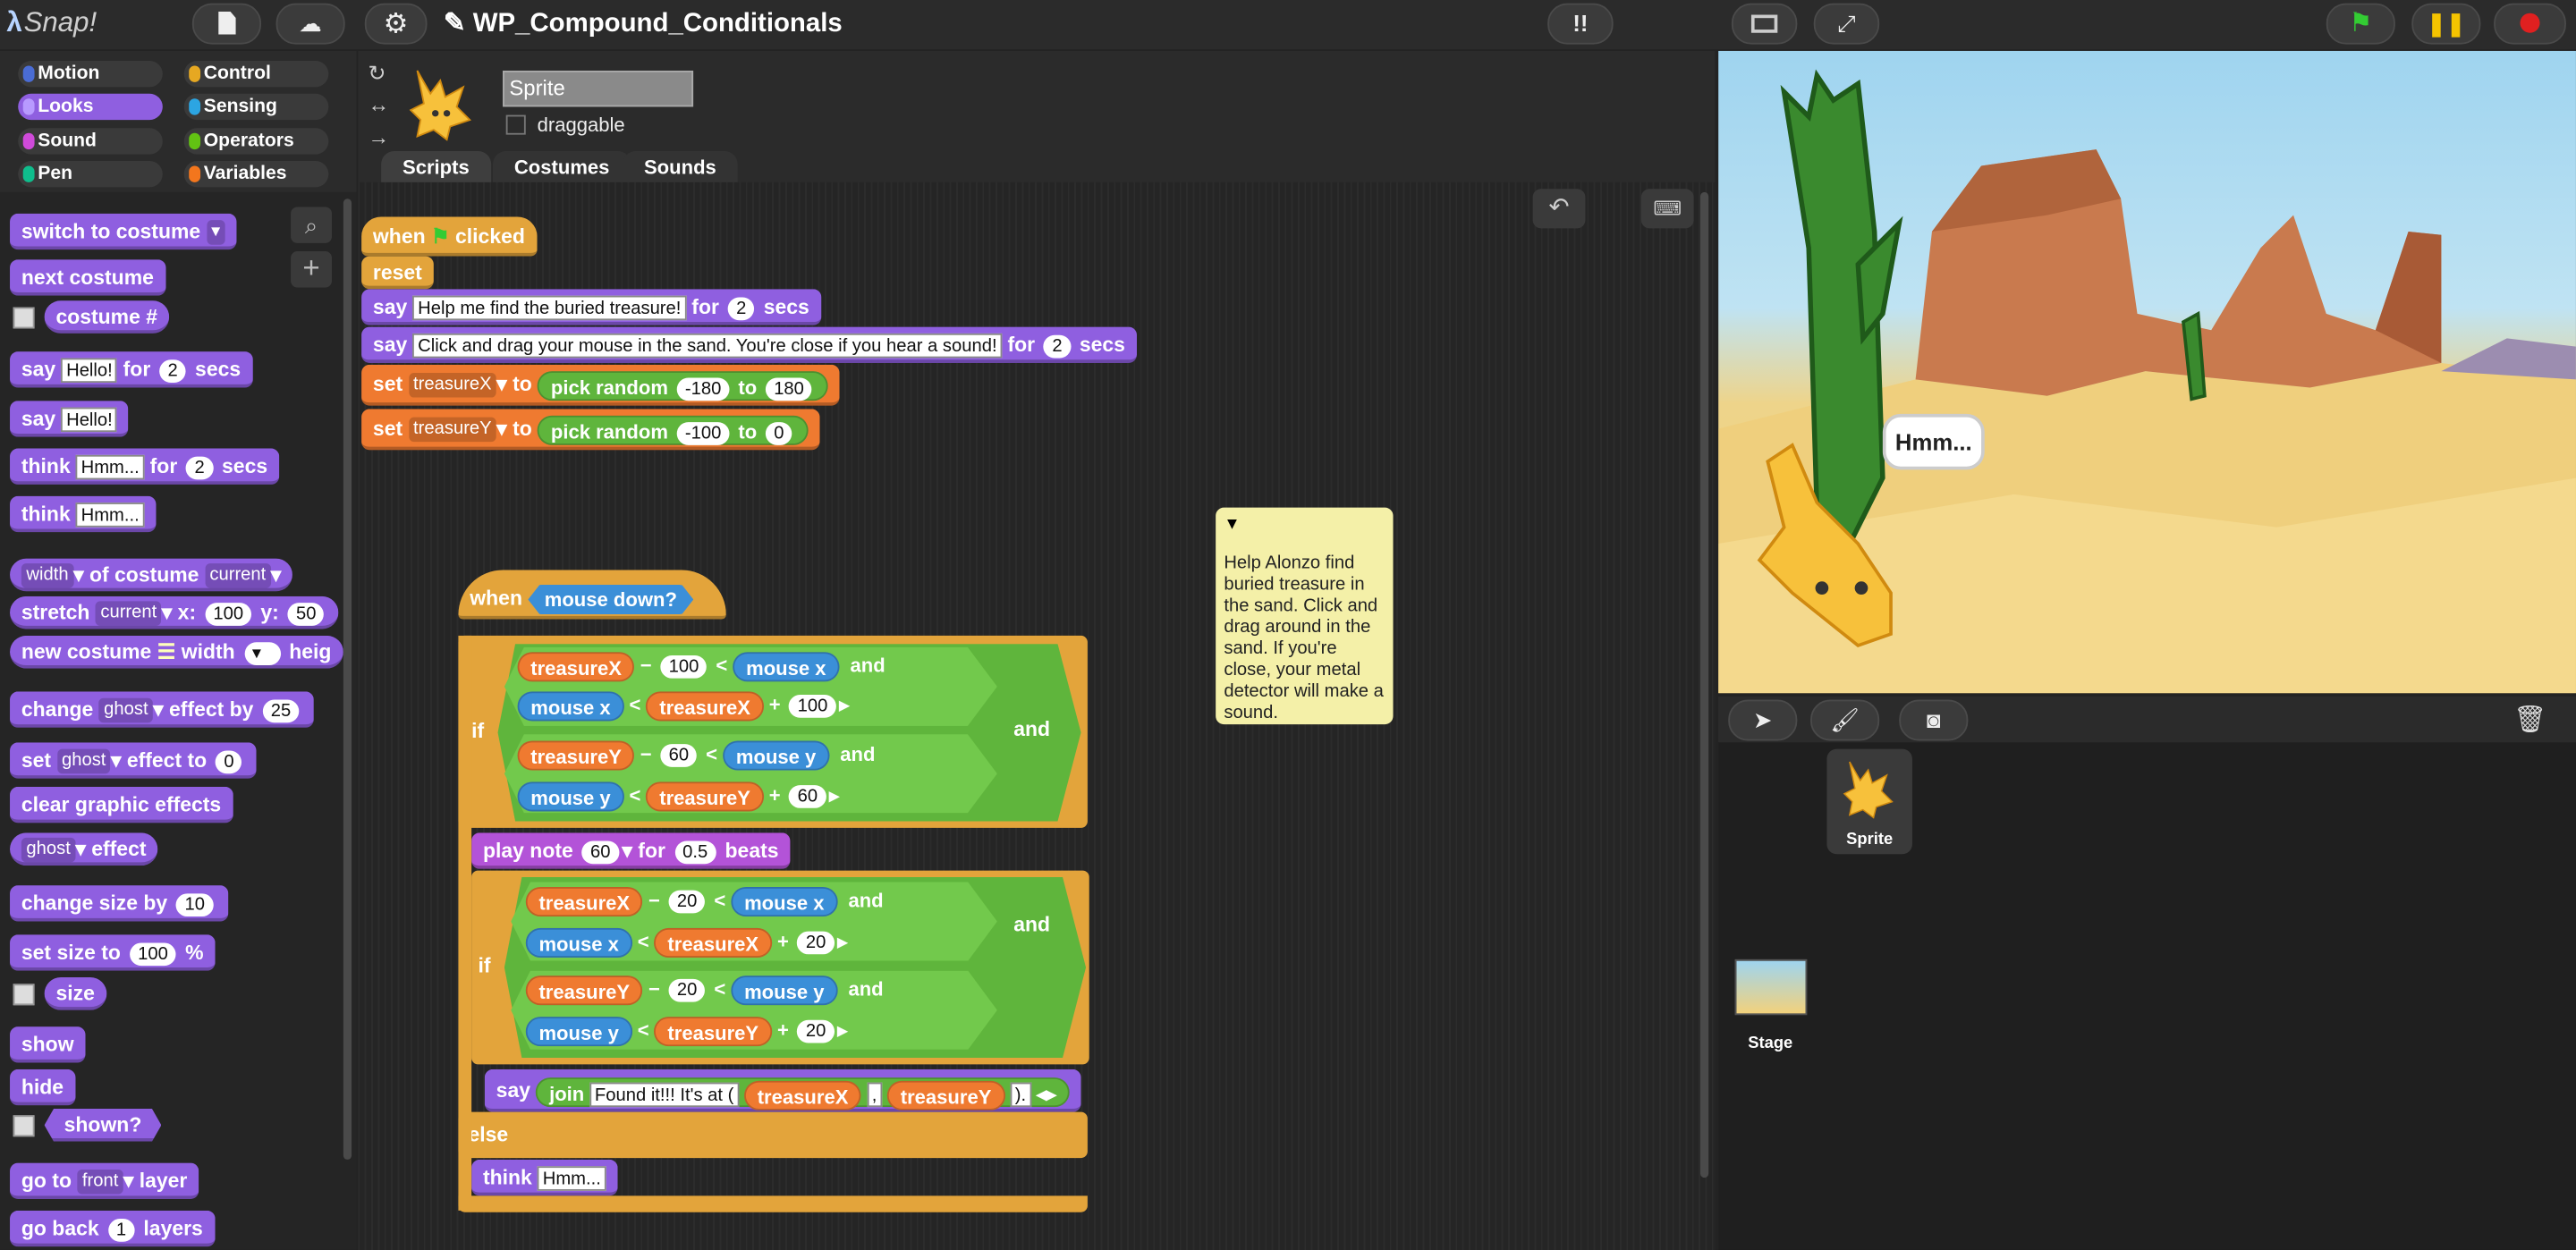  Describe the element at coordinates (1559, 209) in the screenshot. I see `undo-button: ↶` at that location.